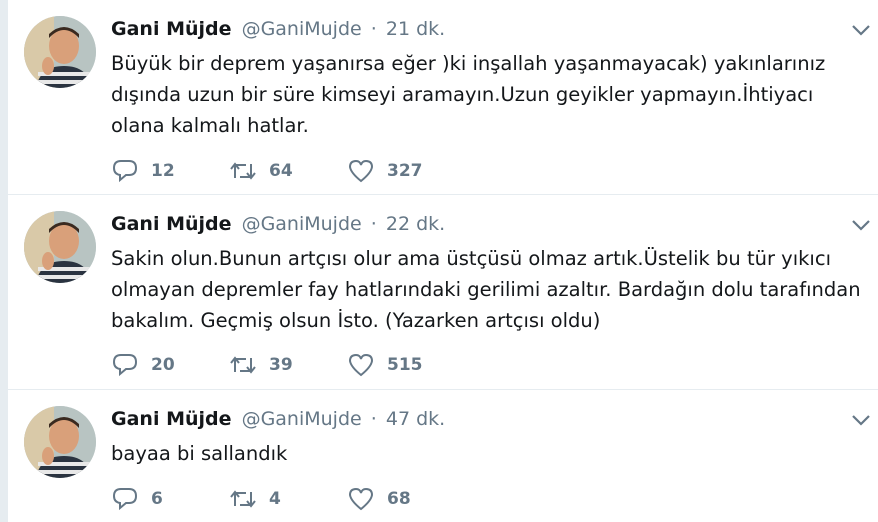  Describe the element at coordinates (288, 499) in the screenshot. I see `retweet-button: 4` at that location.